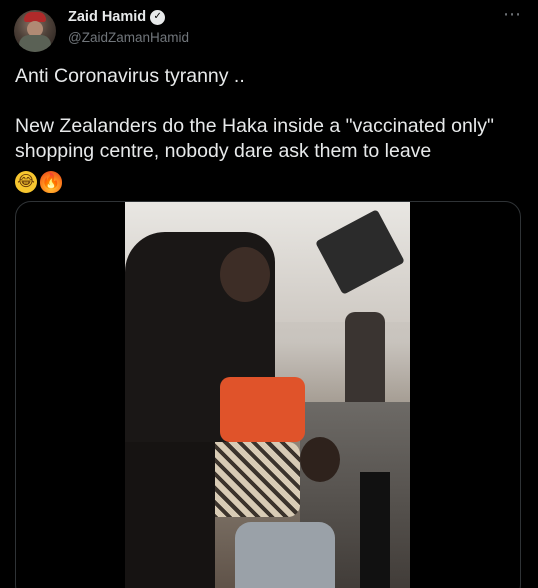 This screenshot has width=538, height=588. What do you see at coordinates (107, 17) in the screenshot?
I see `author-display-name: Zaid Hamid` at bounding box center [107, 17].